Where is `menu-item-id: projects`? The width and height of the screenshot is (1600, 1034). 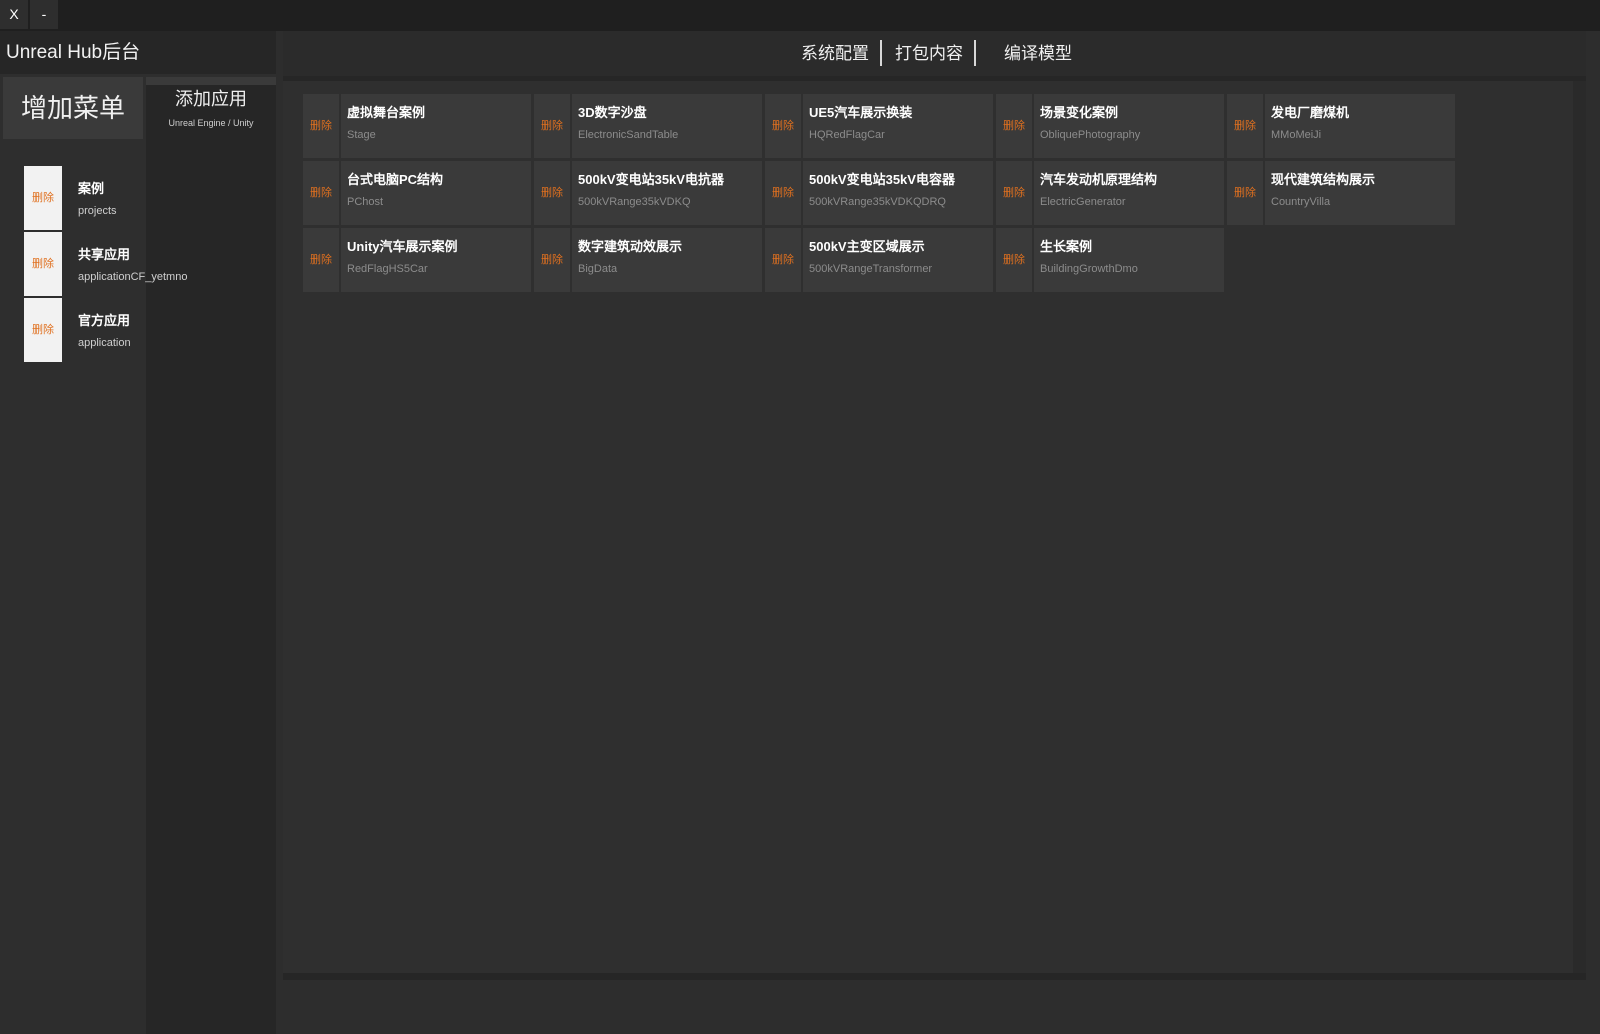
menu-item-id: projects is located at coordinates (97, 211).